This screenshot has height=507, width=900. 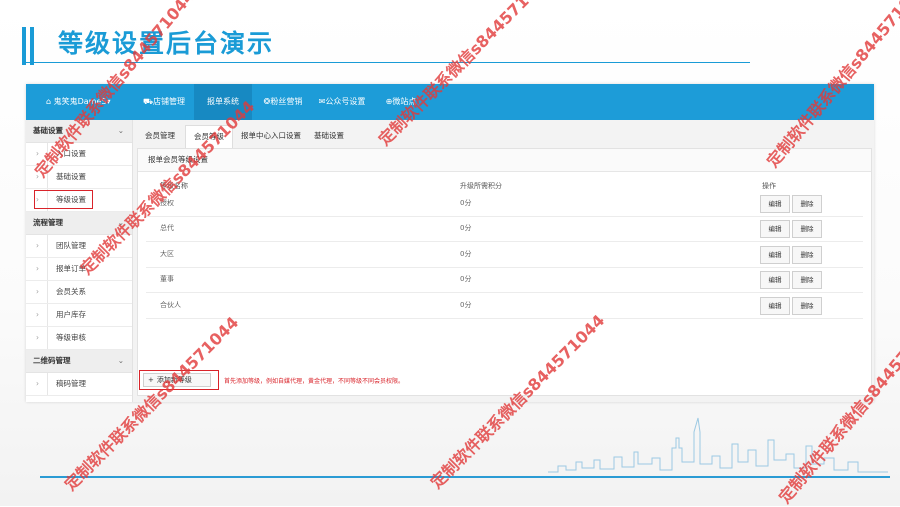 What do you see at coordinates (50, 101) in the screenshot?
I see `home-icon: ⌂` at bounding box center [50, 101].